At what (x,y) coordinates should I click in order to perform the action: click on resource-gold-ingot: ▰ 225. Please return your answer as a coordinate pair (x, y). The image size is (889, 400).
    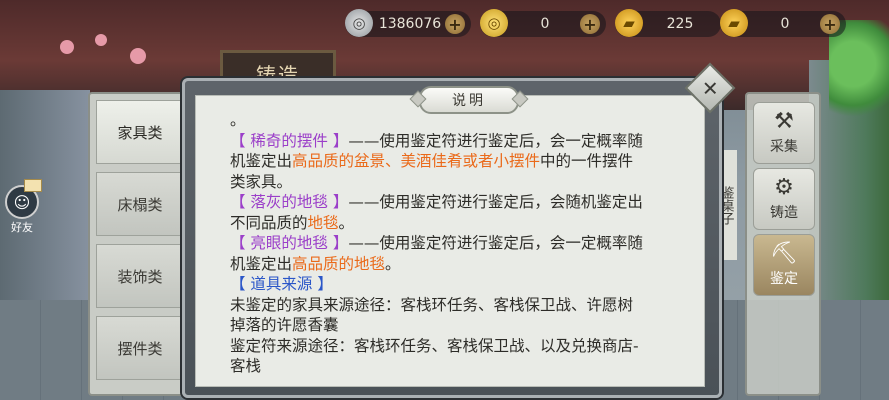
    Looking at the image, I should click on (668, 23).